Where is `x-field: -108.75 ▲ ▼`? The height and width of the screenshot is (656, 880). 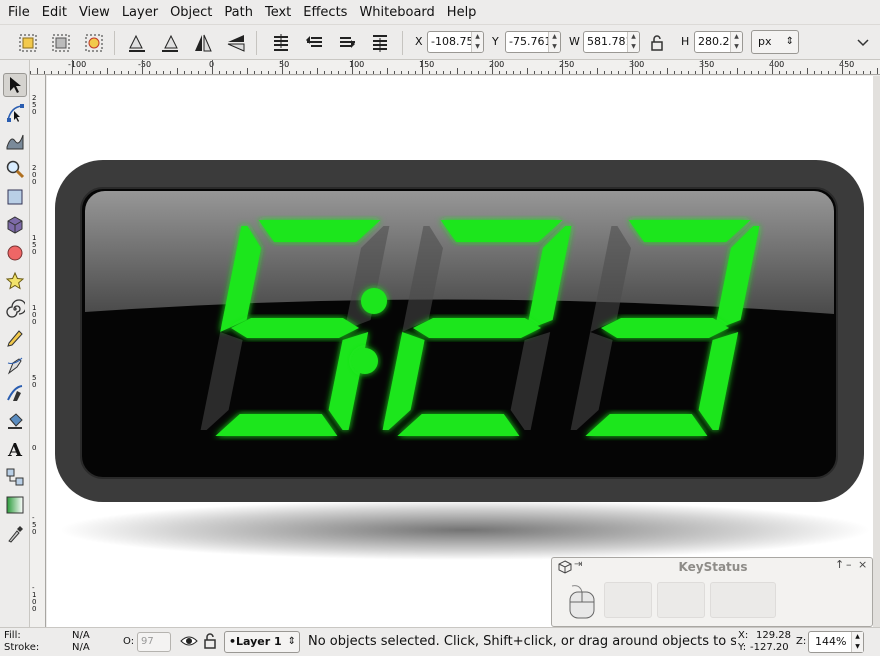 x-field: -108.75 ▲ ▼ is located at coordinates (455, 42).